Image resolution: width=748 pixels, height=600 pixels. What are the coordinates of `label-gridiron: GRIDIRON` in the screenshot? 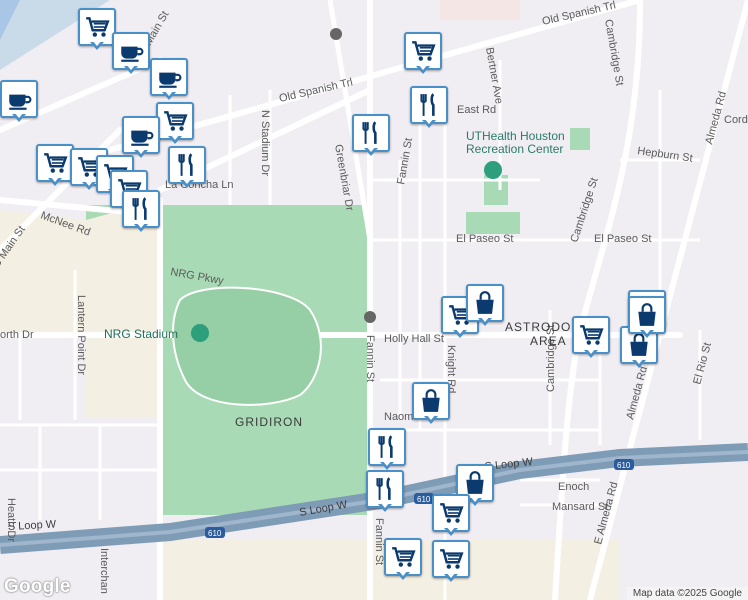 It's located at (269, 422).